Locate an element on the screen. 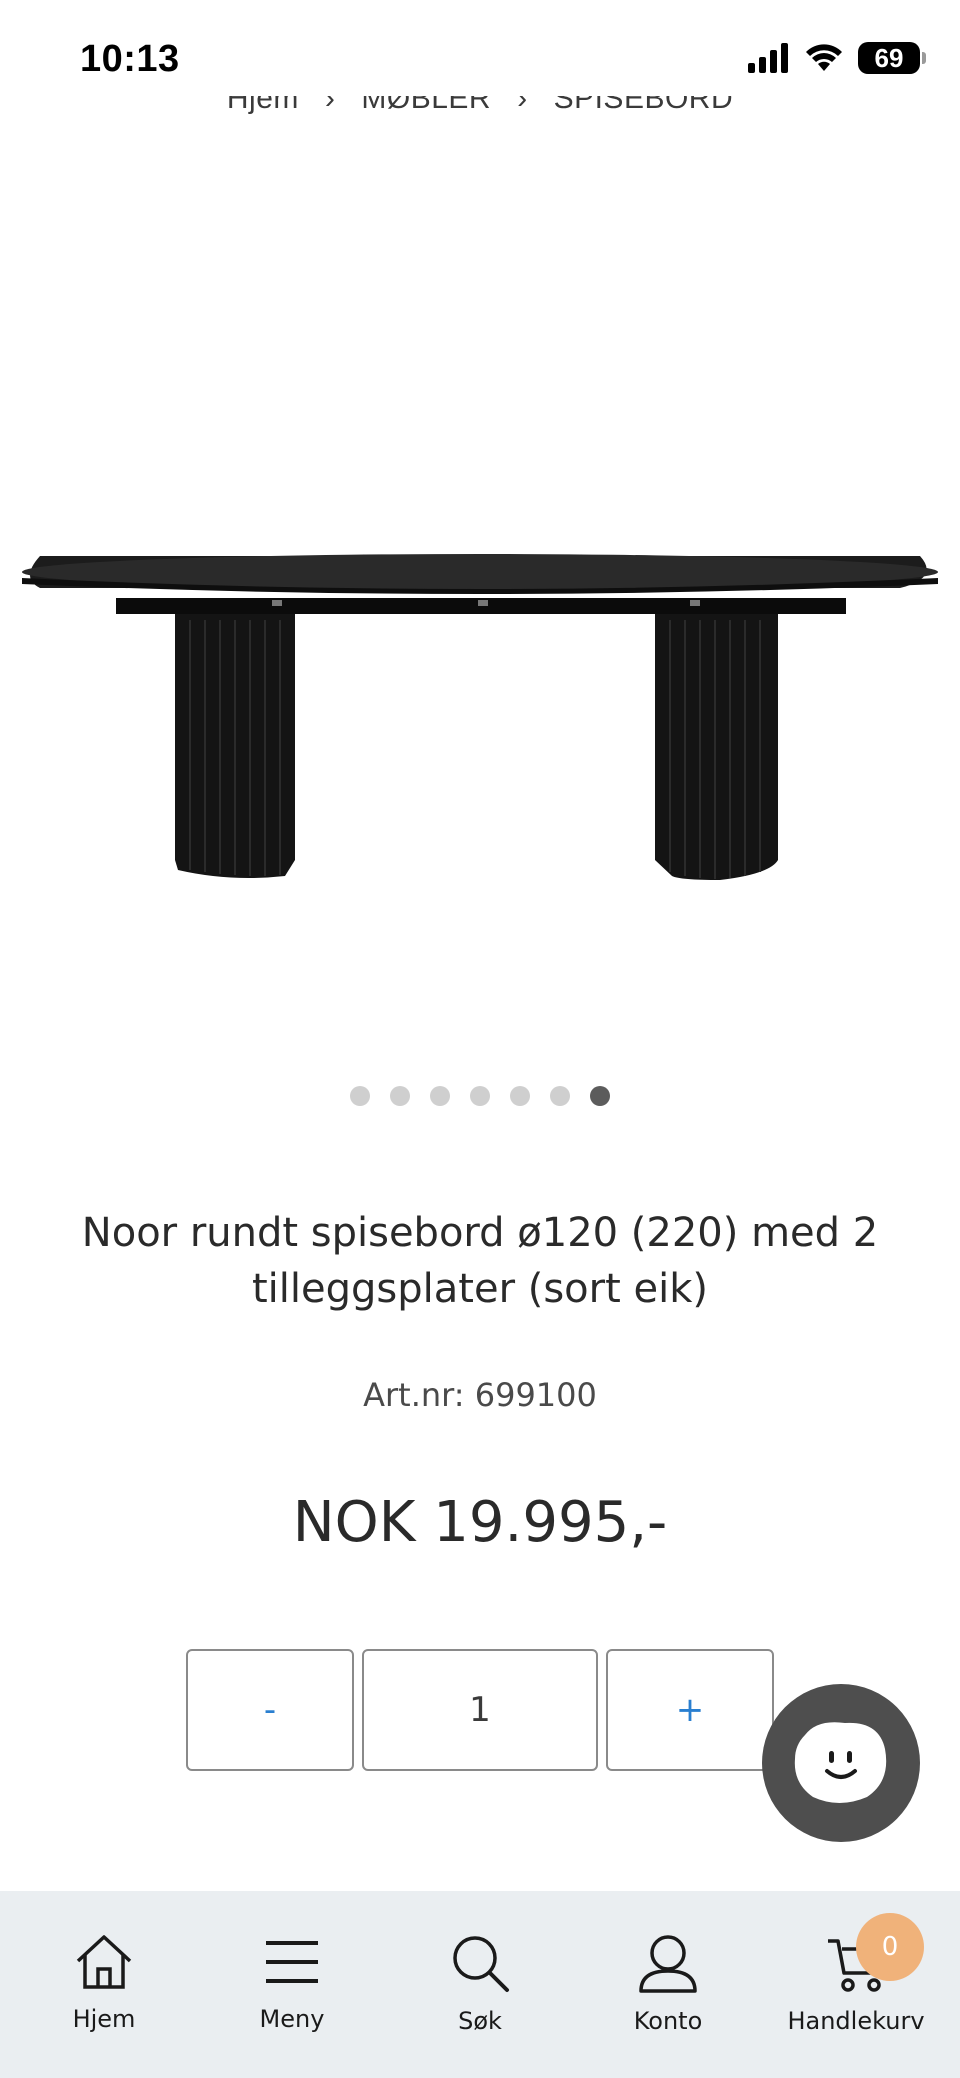 The image size is (960, 2078). signal-icon is located at coordinates (768, 58).